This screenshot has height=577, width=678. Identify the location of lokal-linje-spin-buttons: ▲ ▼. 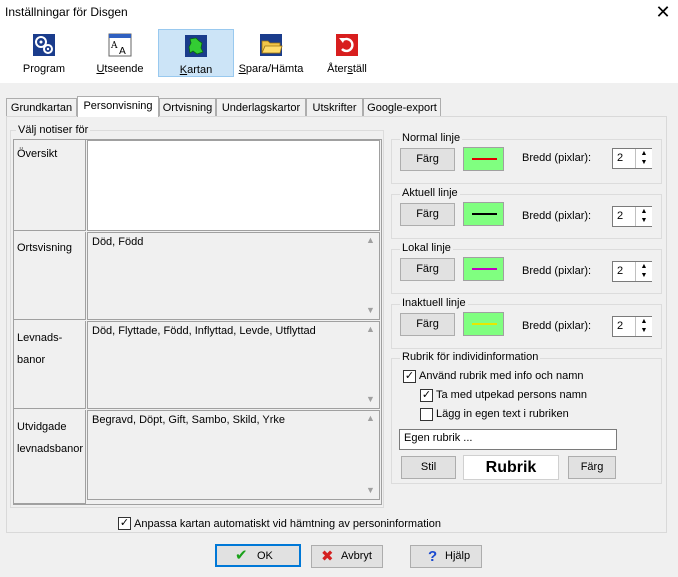
(643, 271).